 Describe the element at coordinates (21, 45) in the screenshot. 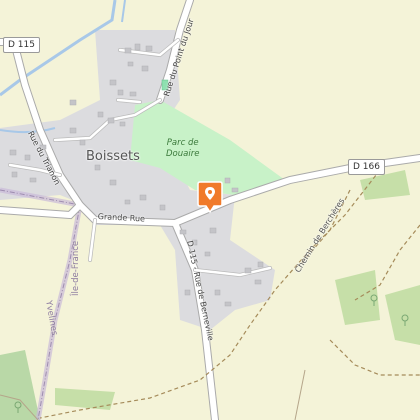

I see `d115-shield: D 115` at that location.